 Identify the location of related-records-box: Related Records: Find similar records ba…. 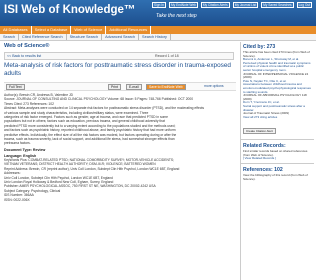
(277, 150).